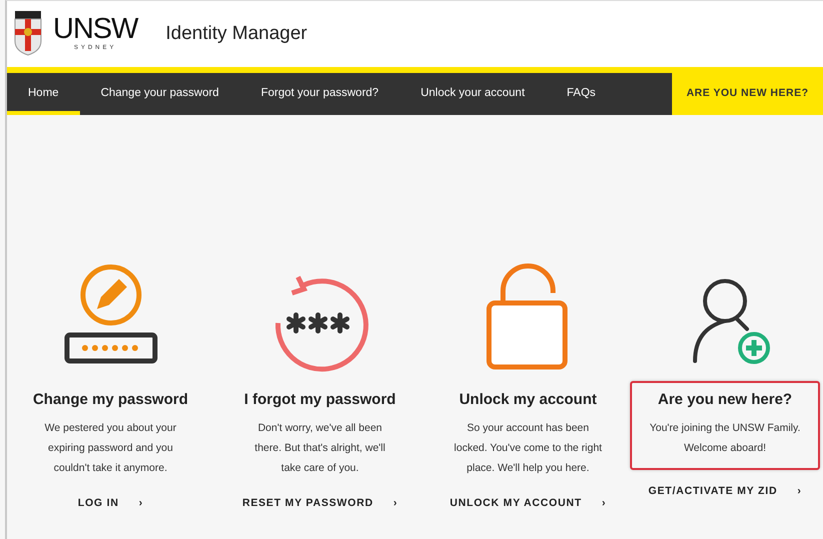 The height and width of the screenshot is (539, 823). What do you see at coordinates (747, 94) in the screenshot?
I see `new-here-button: ARE YOU NEW HERE?` at bounding box center [747, 94].